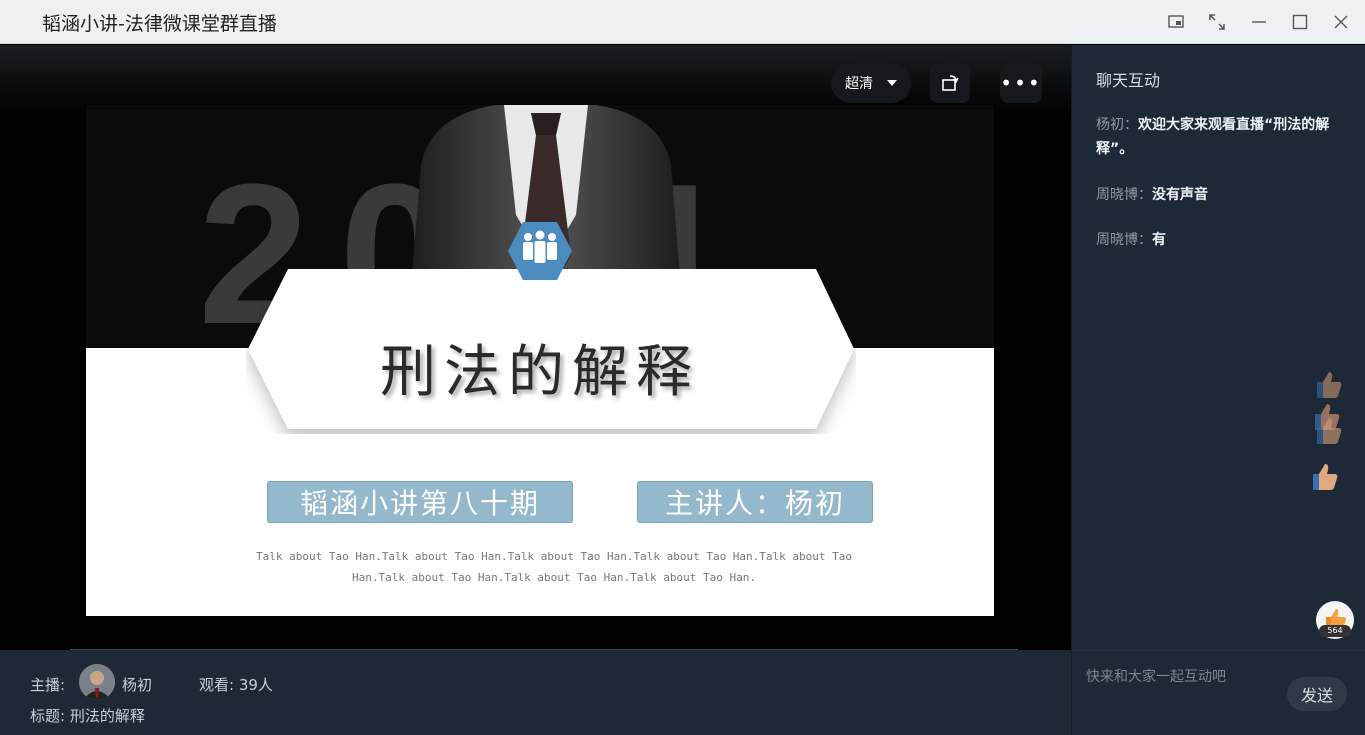 Image resolution: width=1365 pixels, height=735 pixels. Describe the element at coordinates (1325, 477) in the screenshot. I see `thumbs-up-icon` at that location.